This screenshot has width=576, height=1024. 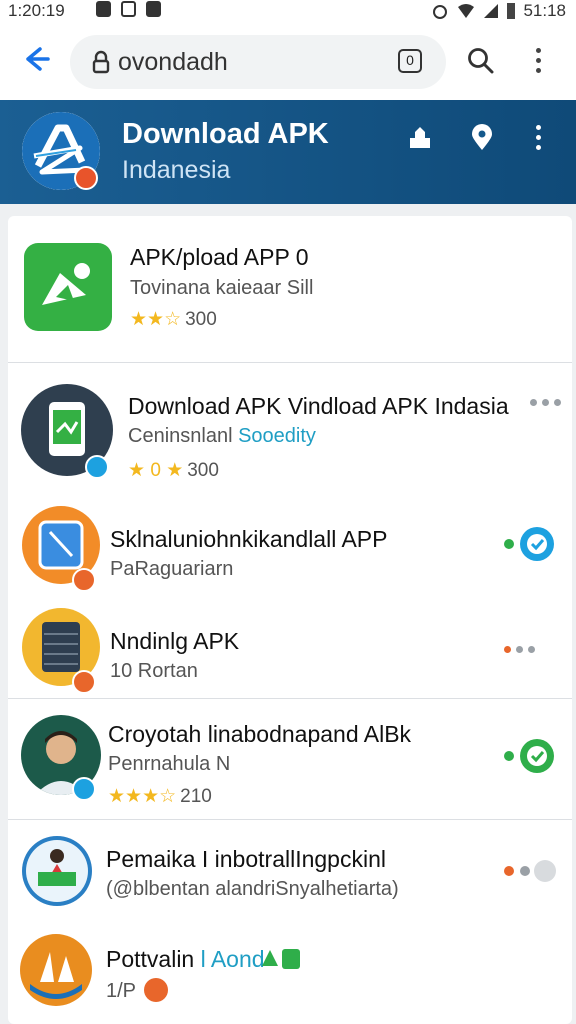 What do you see at coordinates (491, 11) in the screenshot?
I see `signal-icon` at bounding box center [491, 11].